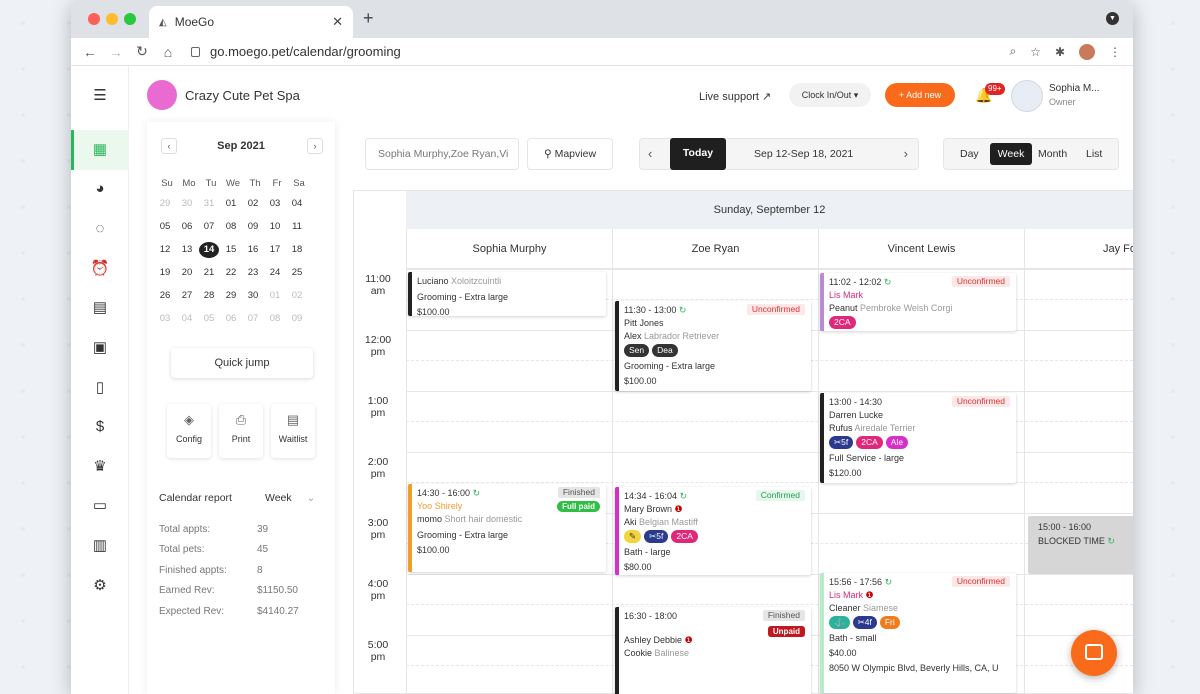  What do you see at coordinates (100, 546) in the screenshot?
I see `bar-chart-icon: ▥` at bounding box center [100, 546].